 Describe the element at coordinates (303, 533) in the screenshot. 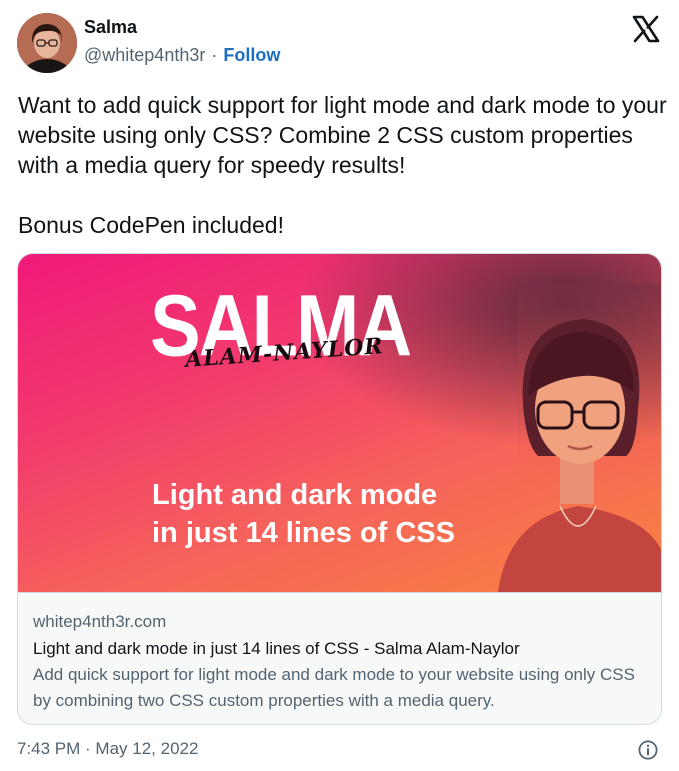

I see `card-headline-line: in just 14 lines of CSS` at that location.